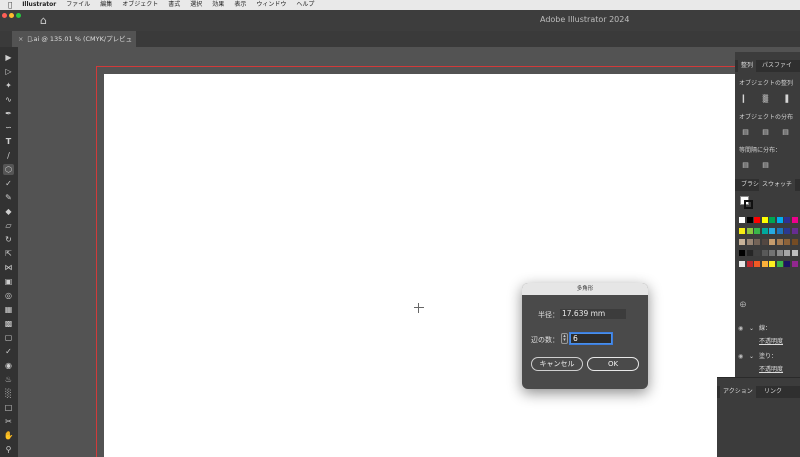 The width and height of the screenshot is (800, 457). What do you see at coordinates (745, 99) in the screenshot?
I see `align-left-icon: ▎` at bounding box center [745, 99].